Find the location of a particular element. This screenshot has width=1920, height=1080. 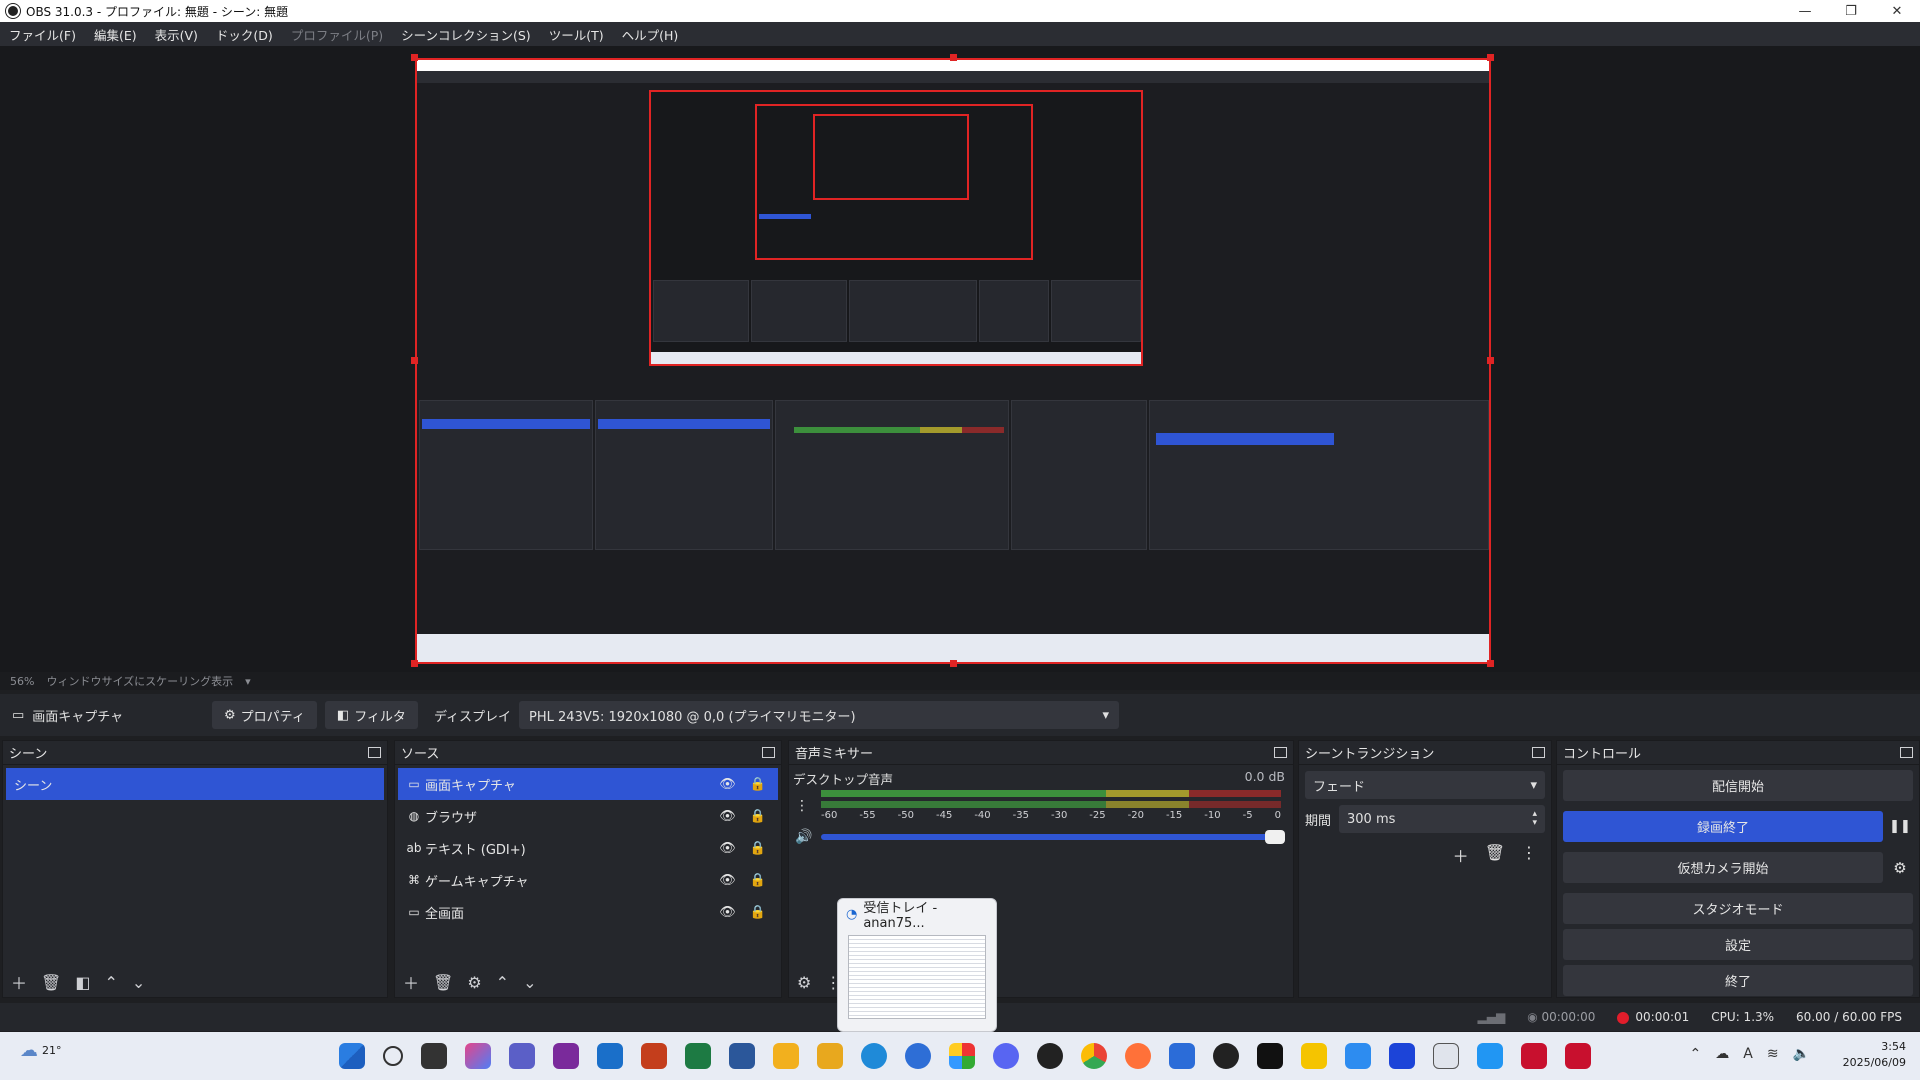

exit-button: 終了 is located at coordinates (1738, 980).